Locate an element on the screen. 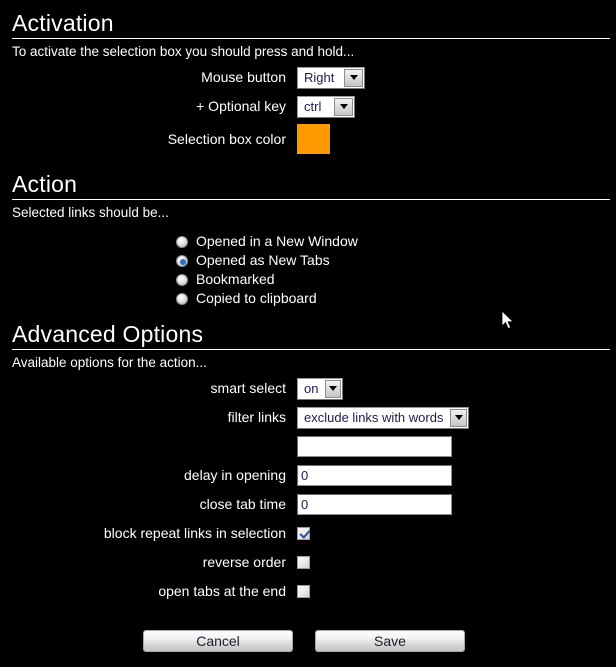 Image resolution: width=616 pixels, height=667 pixels. field-open-tabs-at-end is located at coordinates (303, 591).